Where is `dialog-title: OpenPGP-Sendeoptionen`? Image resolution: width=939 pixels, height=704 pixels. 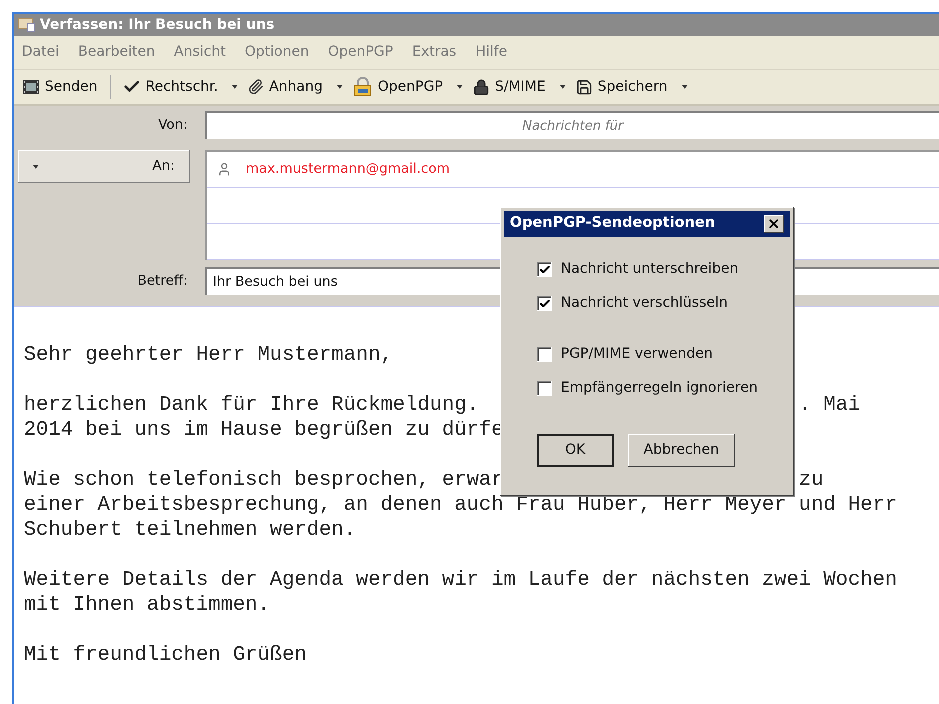
dialog-title: OpenPGP-Sendeoptionen is located at coordinates (613, 224).